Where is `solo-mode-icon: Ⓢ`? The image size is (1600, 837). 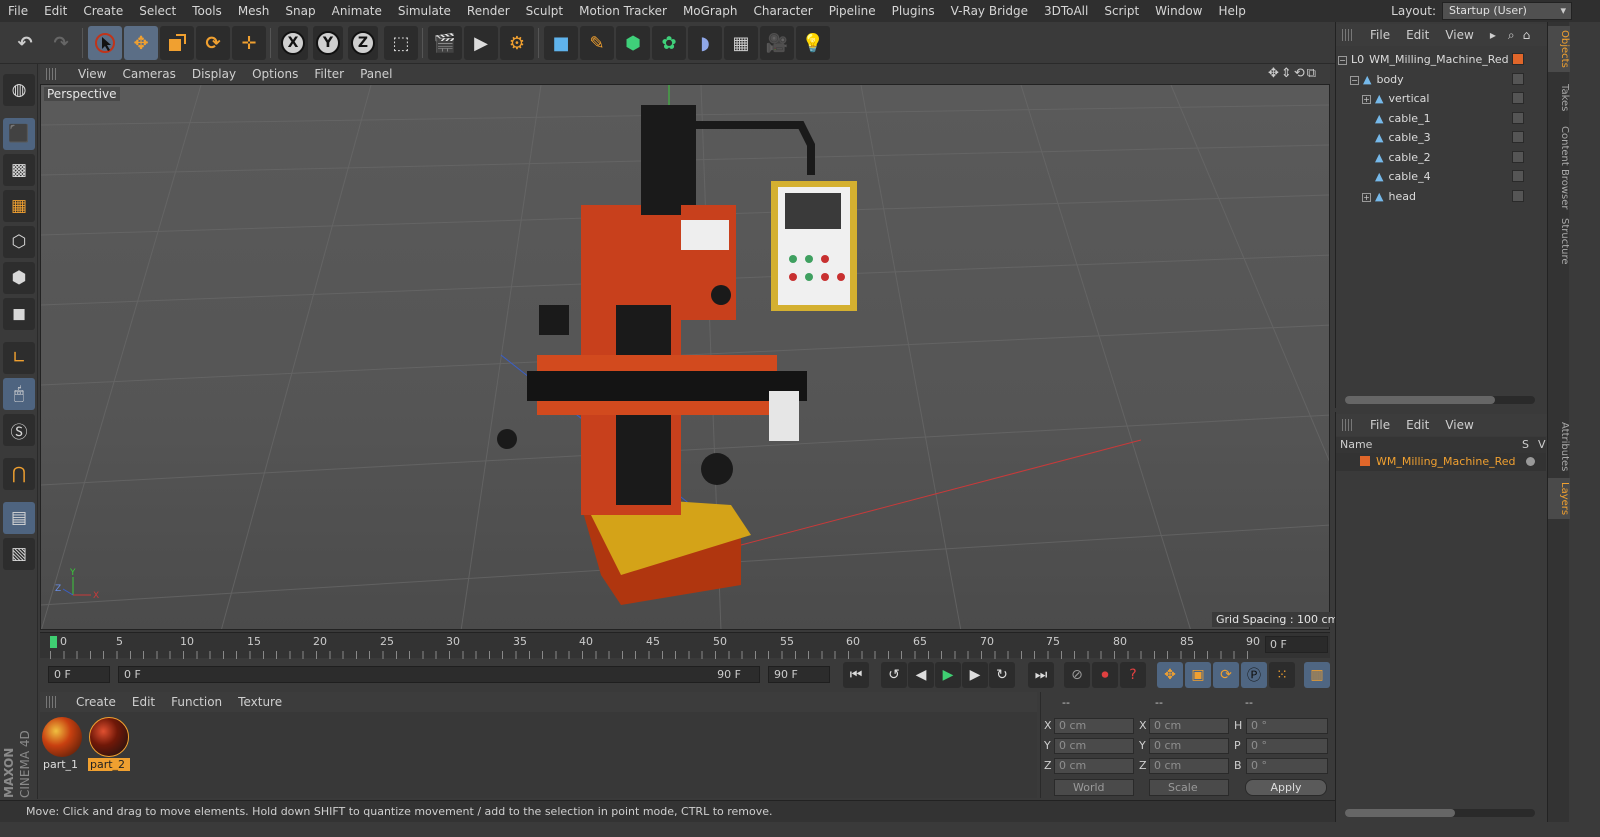 solo-mode-icon: Ⓢ is located at coordinates (19, 430).